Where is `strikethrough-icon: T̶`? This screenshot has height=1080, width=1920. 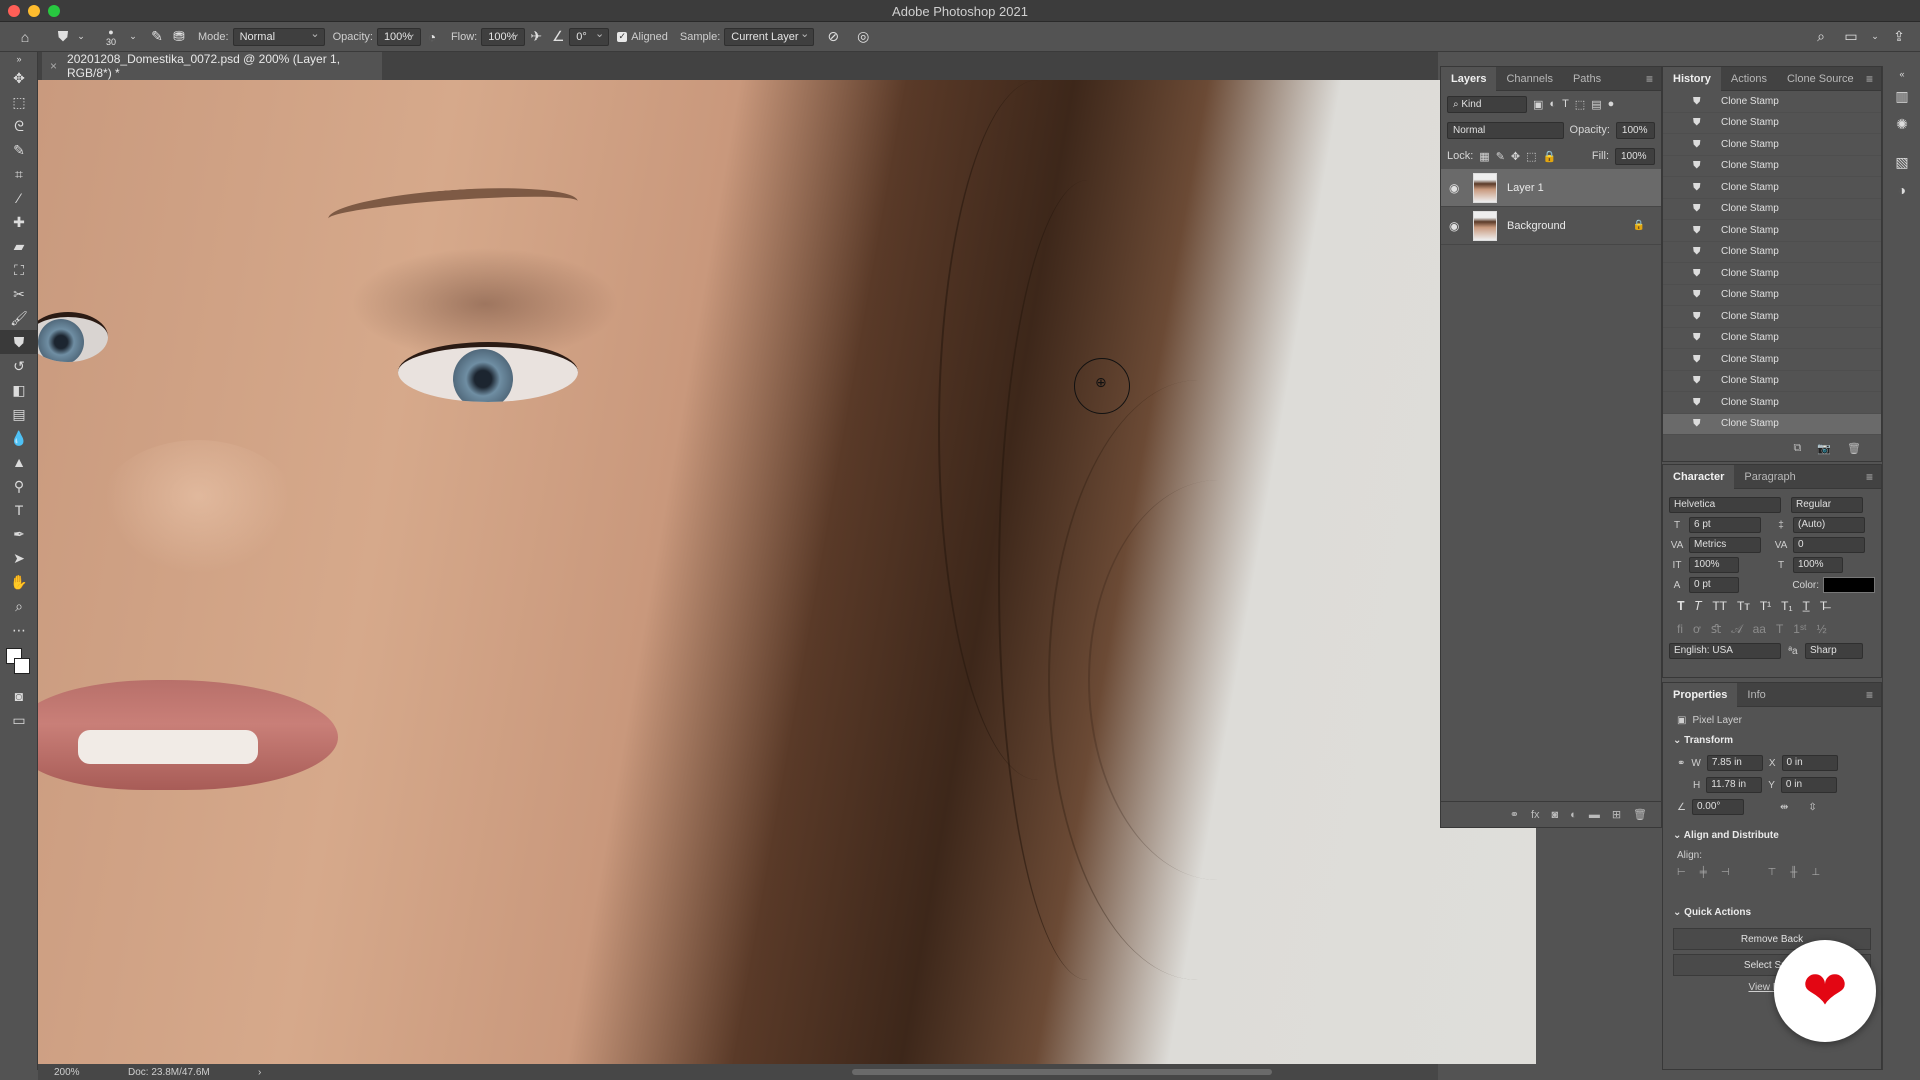 strikethrough-icon: T̶ is located at coordinates (1823, 606).